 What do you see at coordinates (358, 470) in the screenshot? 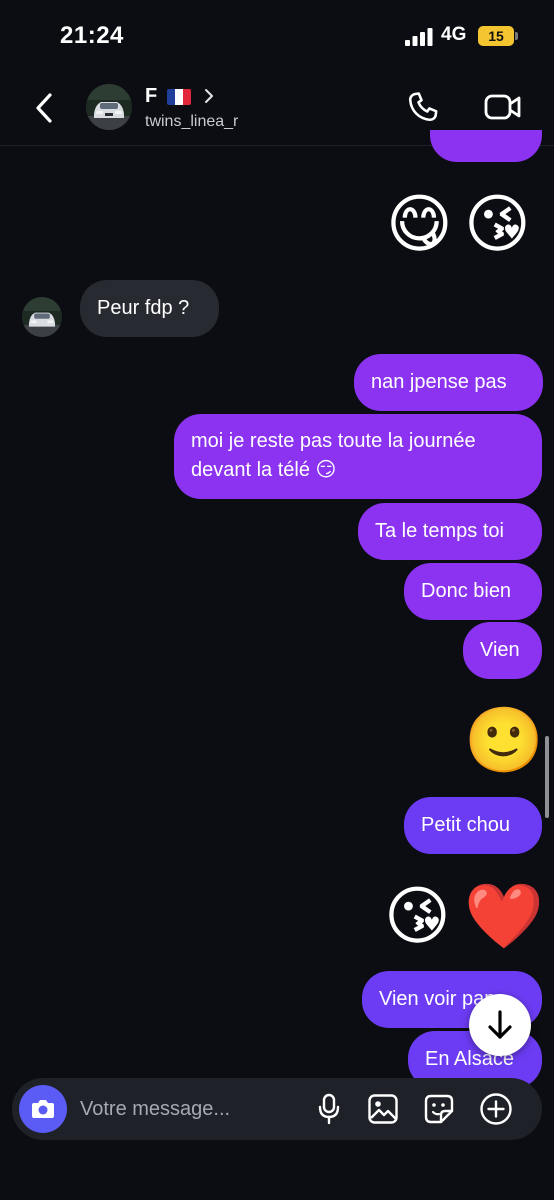
I see `message-line: devant la télé 😏` at bounding box center [358, 470].